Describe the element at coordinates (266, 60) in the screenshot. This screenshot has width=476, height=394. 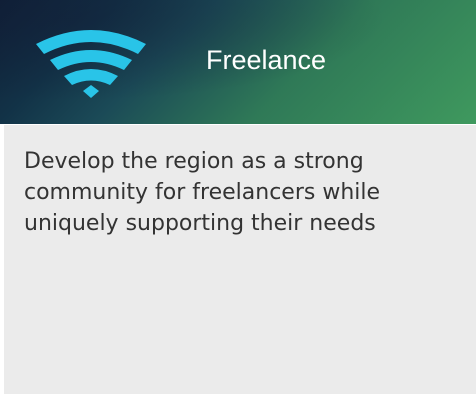
I see `page-title: Freelance` at that location.